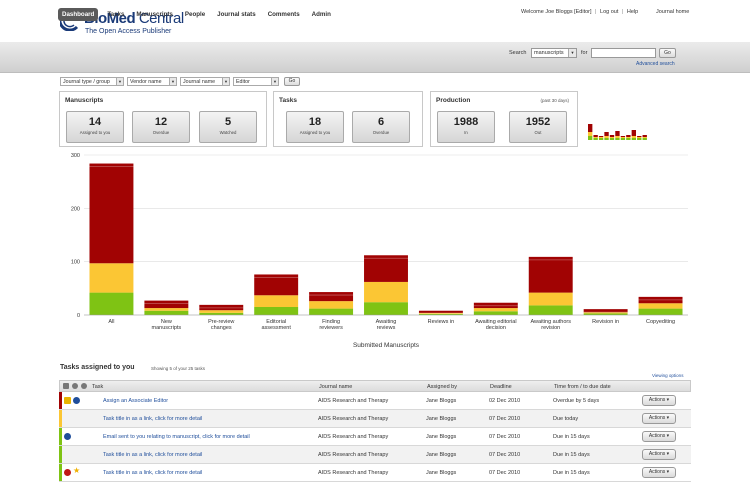 The image size is (750, 484). What do you see at coordinates (442, 387) in the screenshot?
I see `col-assigned: Assigned by` at bounding box center [442, 387].